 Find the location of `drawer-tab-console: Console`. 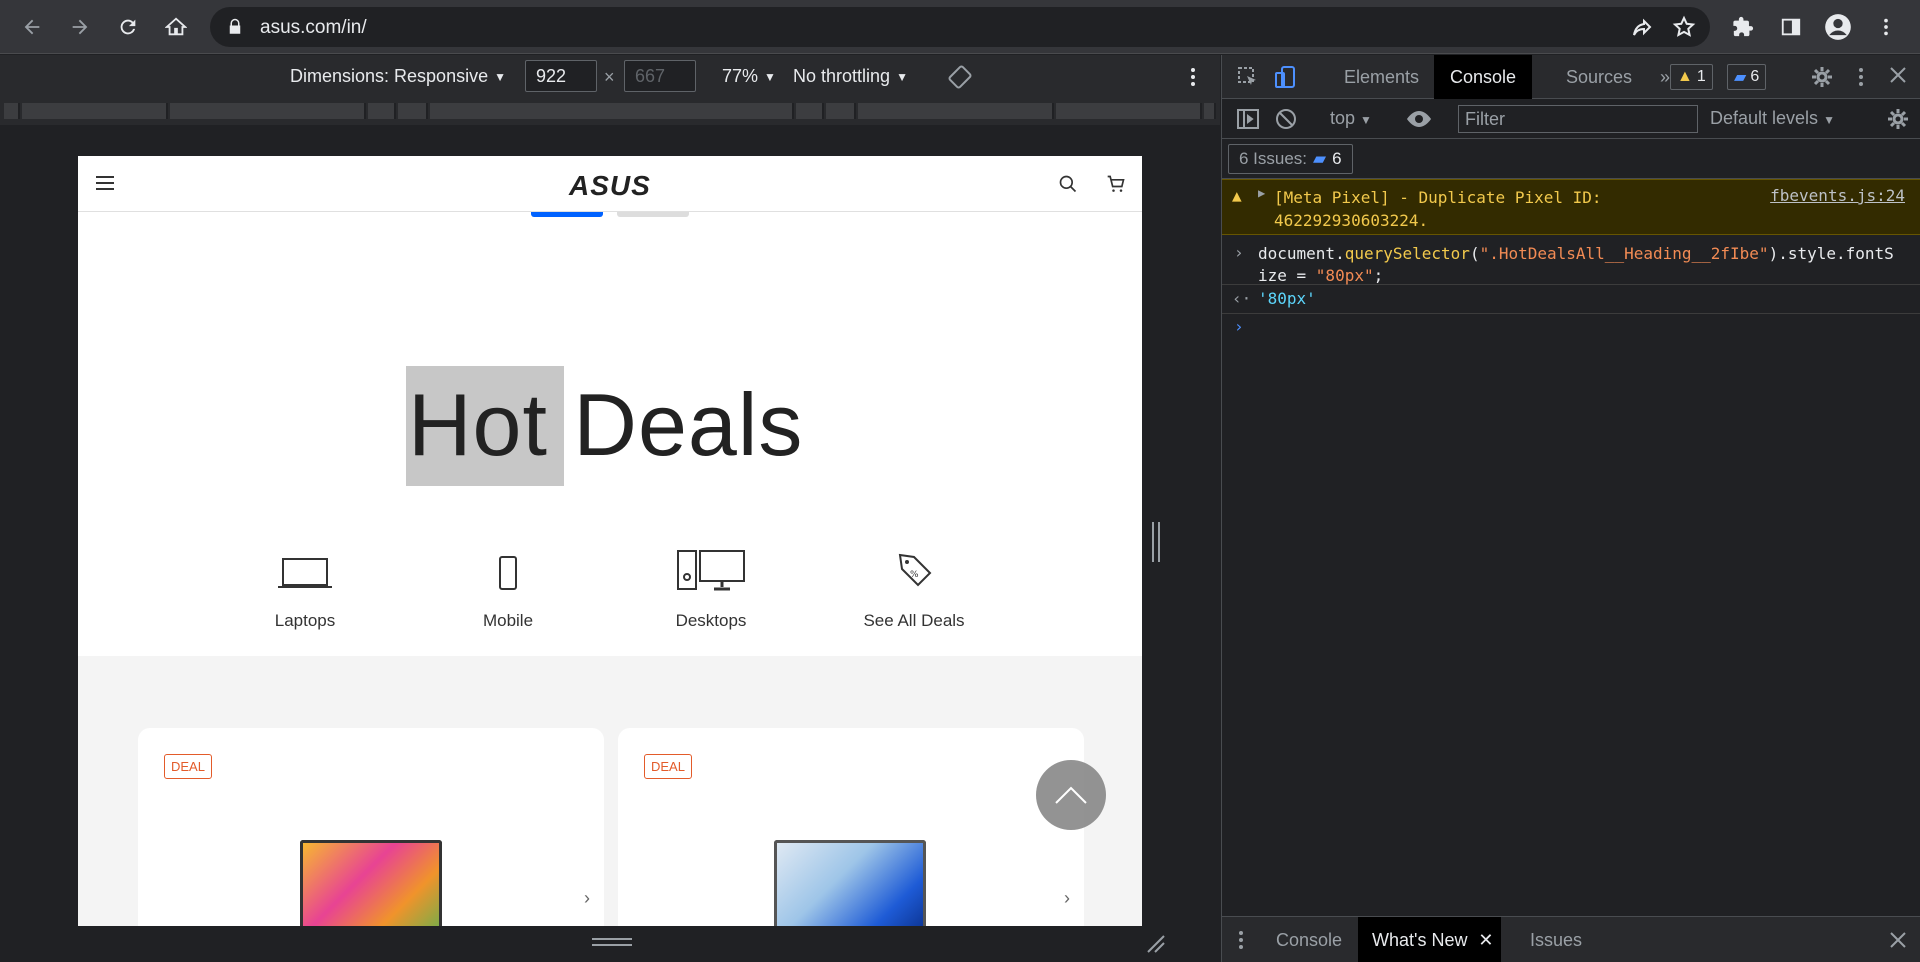

drawer-tab-console: Console is located at coordinates (1309, 939).